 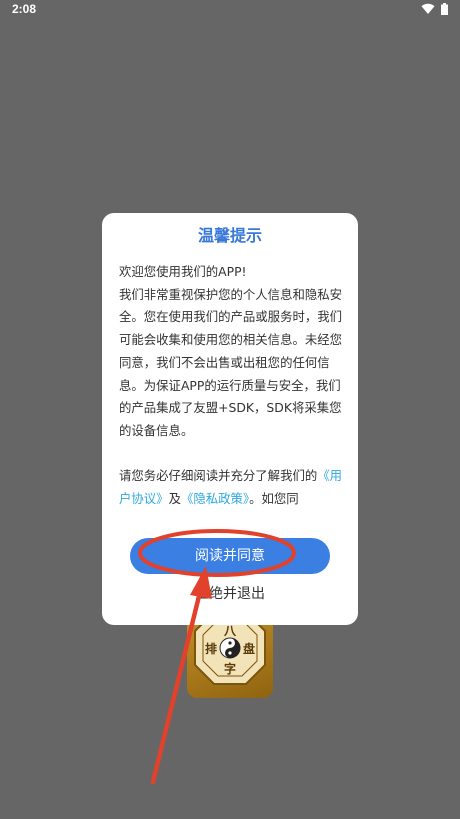 I want to click on privacy-policy-link: 《隐私政策》, so click(x=215, y=498).